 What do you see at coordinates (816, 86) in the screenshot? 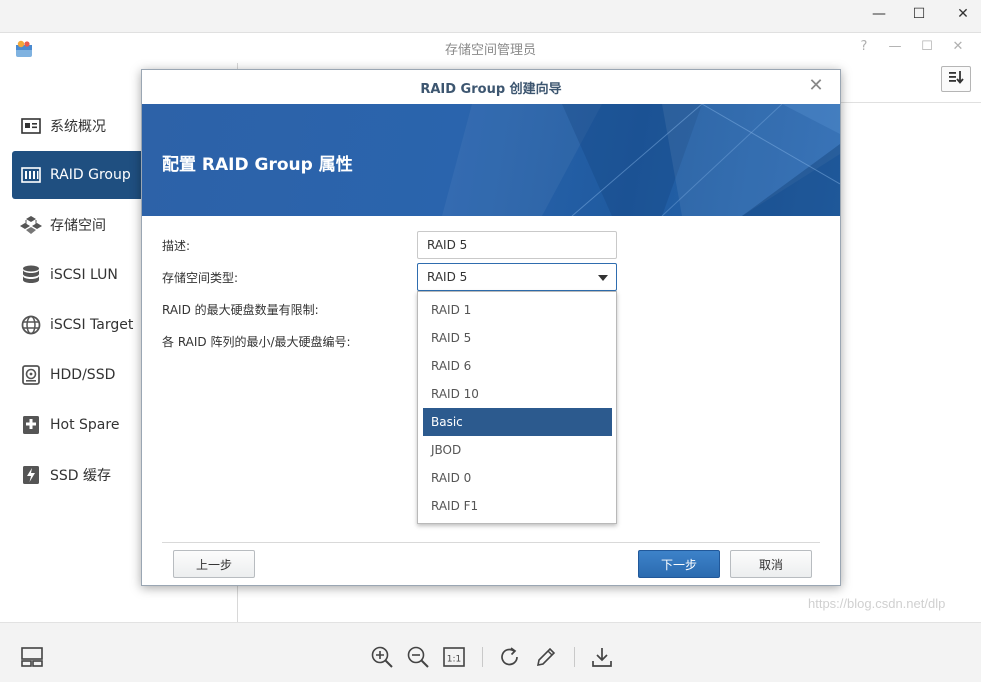
I see `dialog-close-icon: ✕` at bounding box center [816, 86].